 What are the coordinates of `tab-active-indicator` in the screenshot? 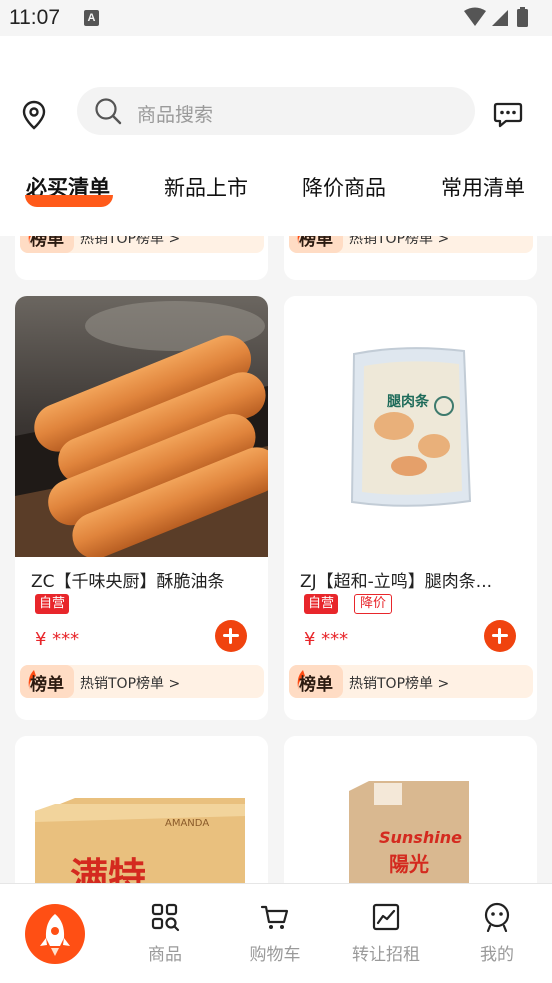 It's located at (69, 201).